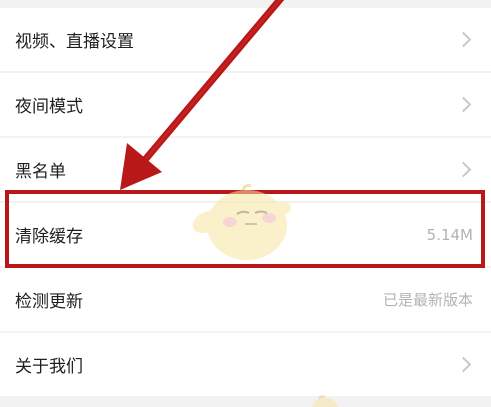  What do you see at coordinates (49, 367) in the screenshot?
I see `settings-item-label: 关于我们` at bounding box center [49, 367].